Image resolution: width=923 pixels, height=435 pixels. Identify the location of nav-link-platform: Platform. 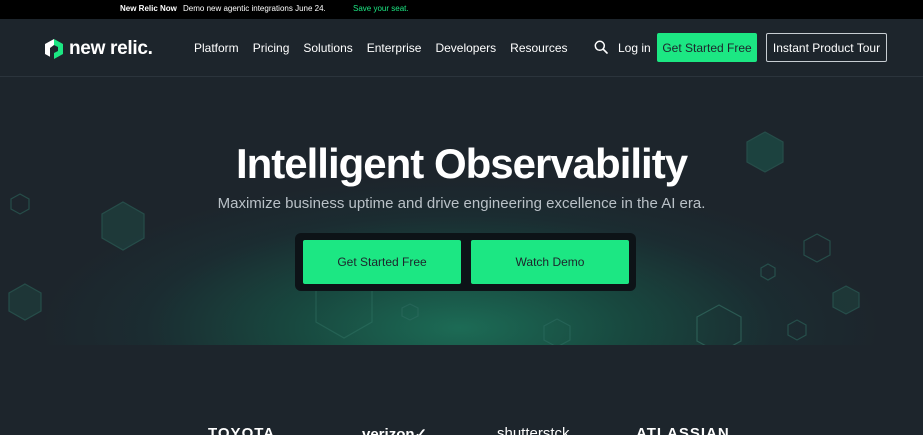
(216, 48).